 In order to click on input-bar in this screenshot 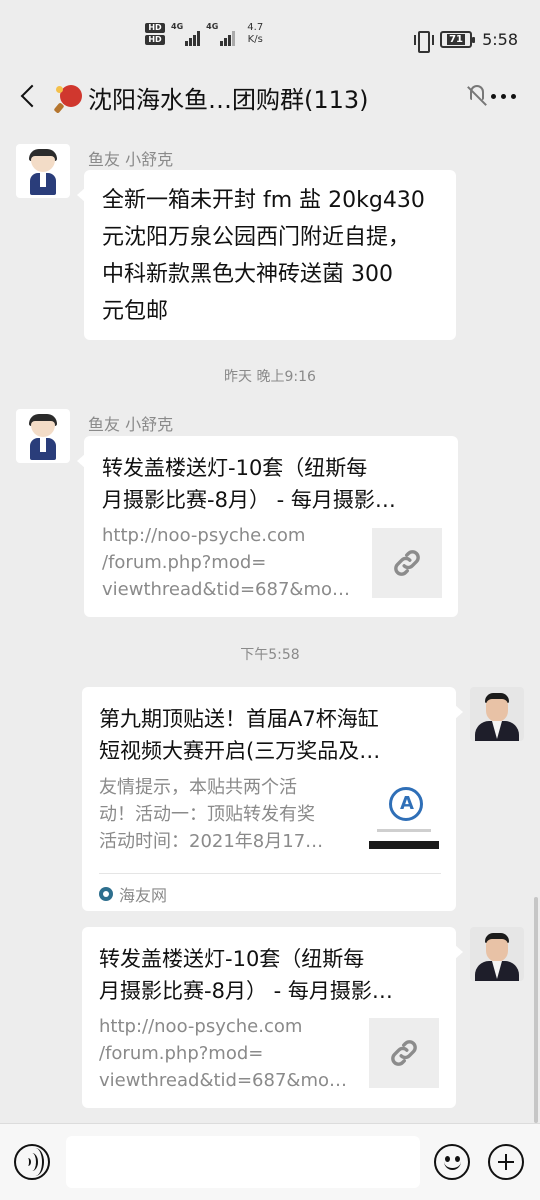, I will do `click(270, 1161)`.